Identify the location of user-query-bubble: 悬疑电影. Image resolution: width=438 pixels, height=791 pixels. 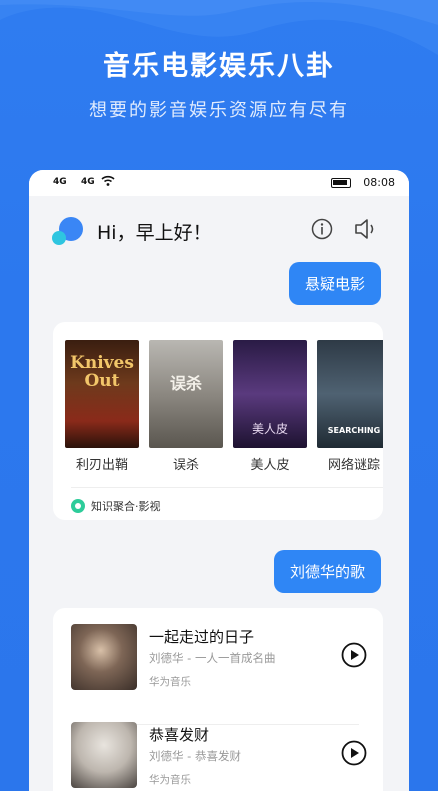
(334, 283).